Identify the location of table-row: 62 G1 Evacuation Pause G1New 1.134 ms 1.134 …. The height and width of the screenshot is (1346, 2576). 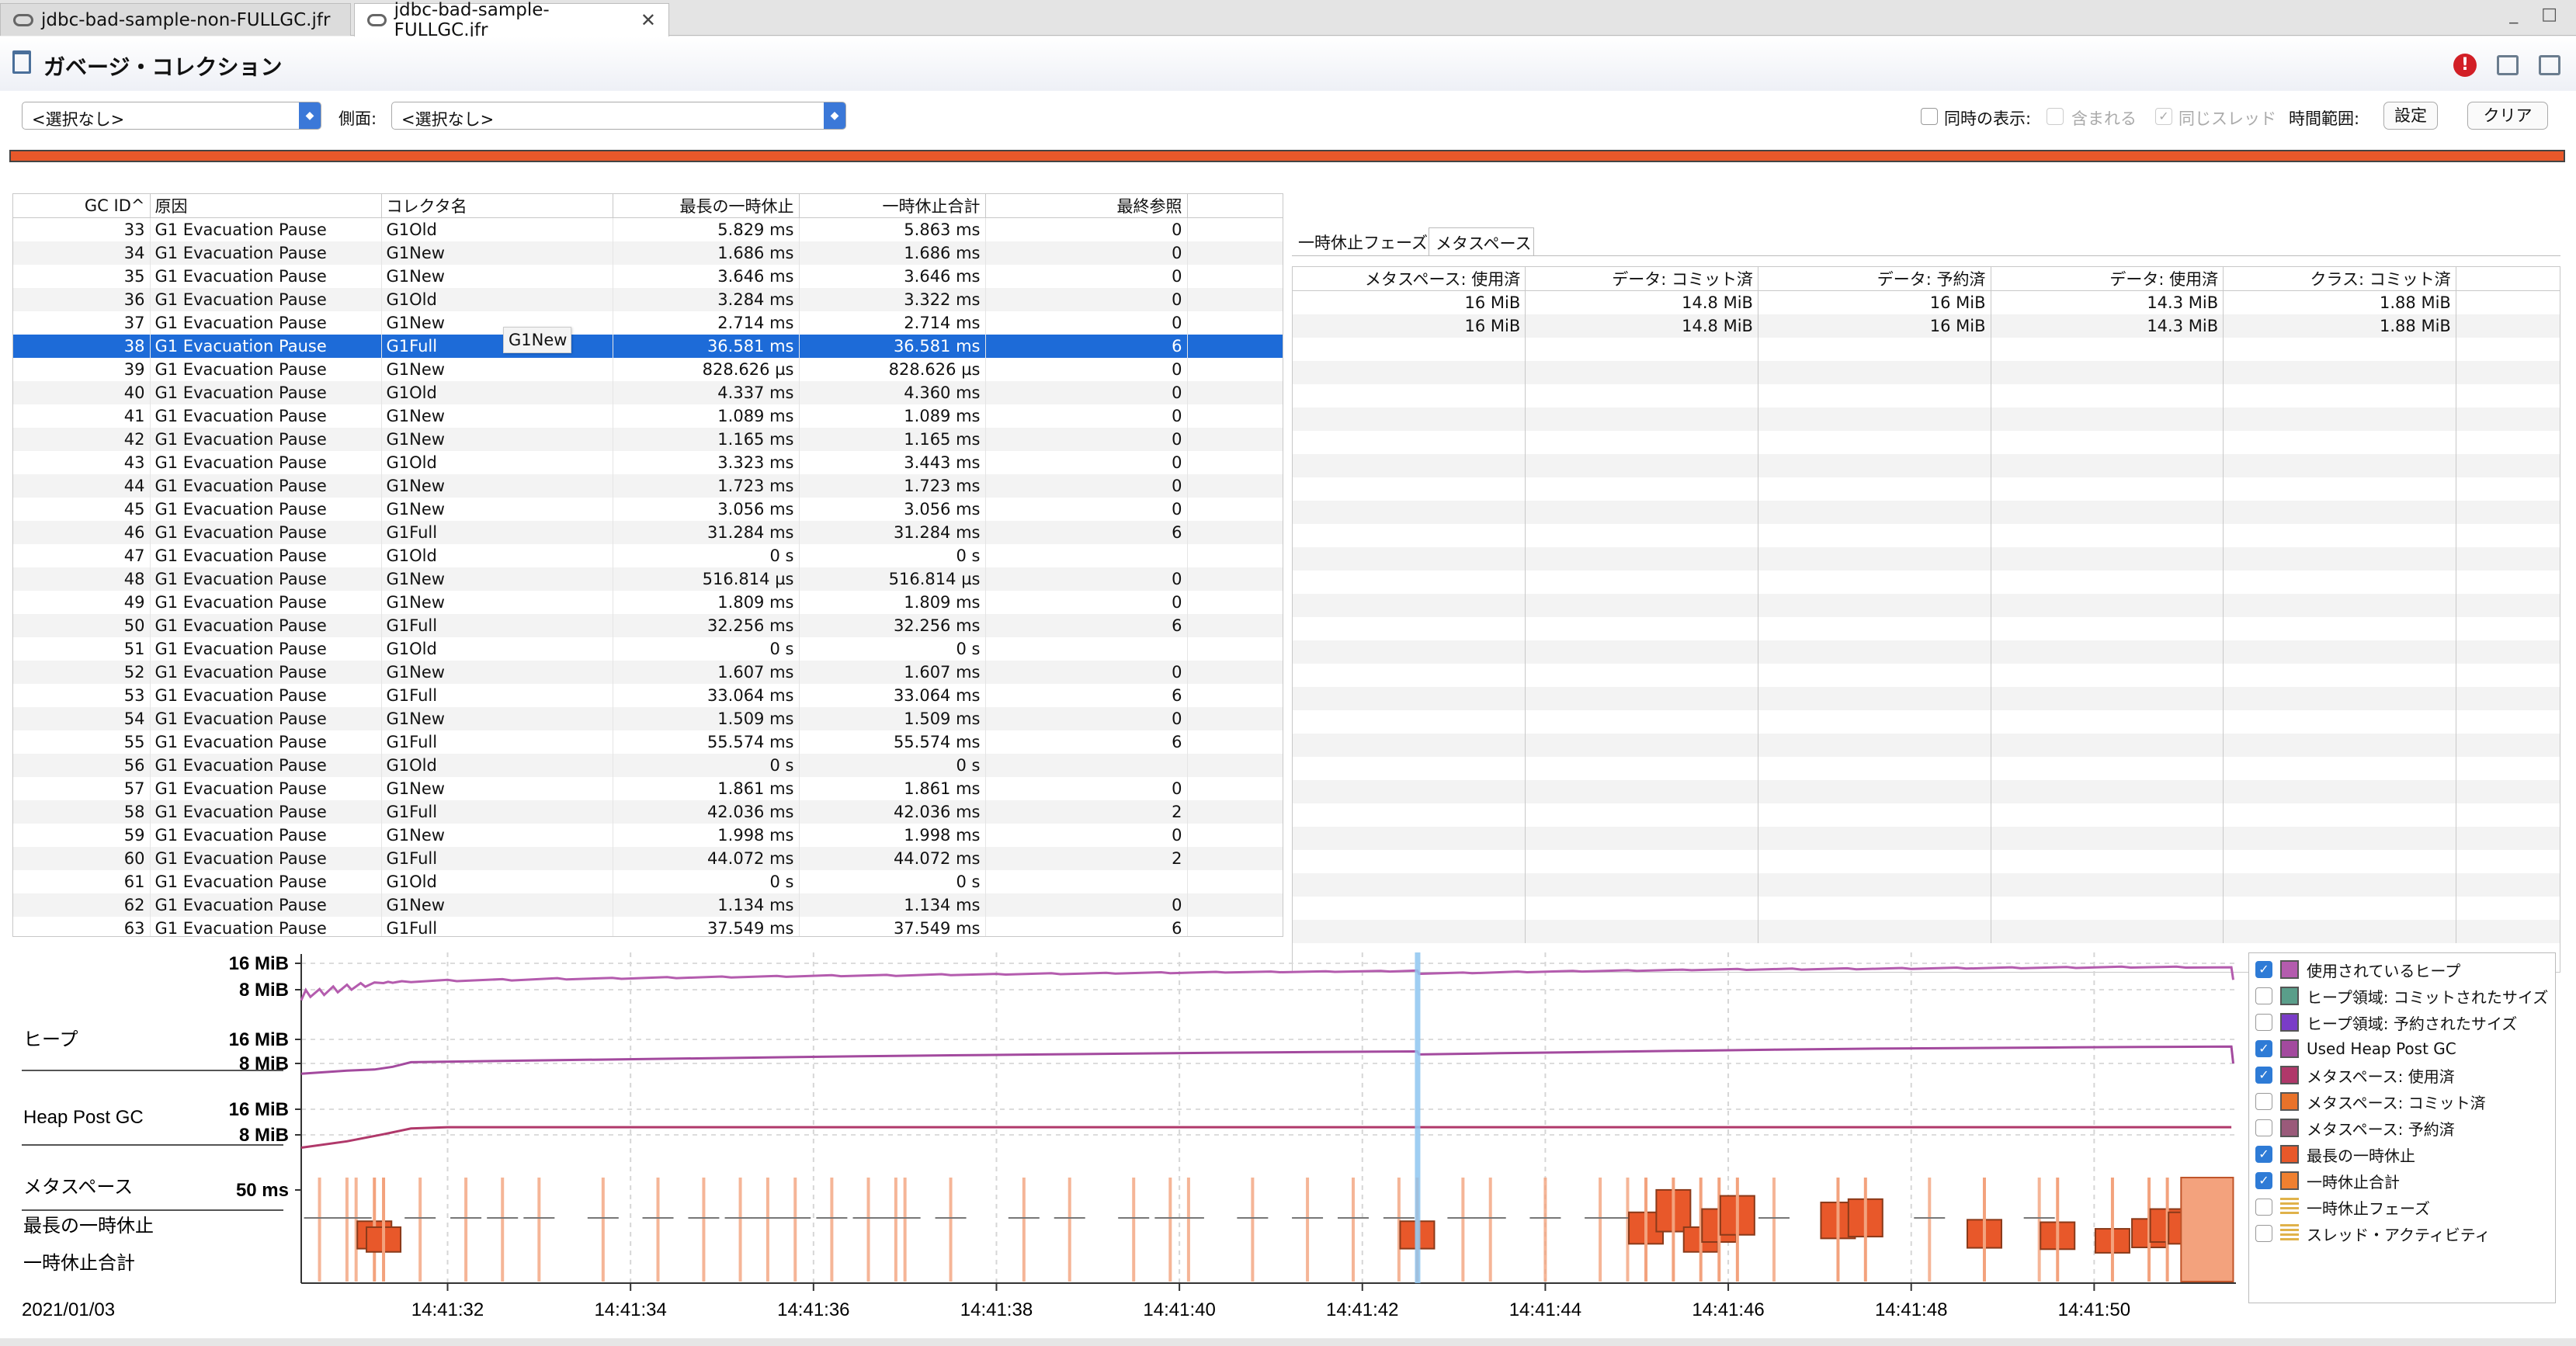
(648, 905).